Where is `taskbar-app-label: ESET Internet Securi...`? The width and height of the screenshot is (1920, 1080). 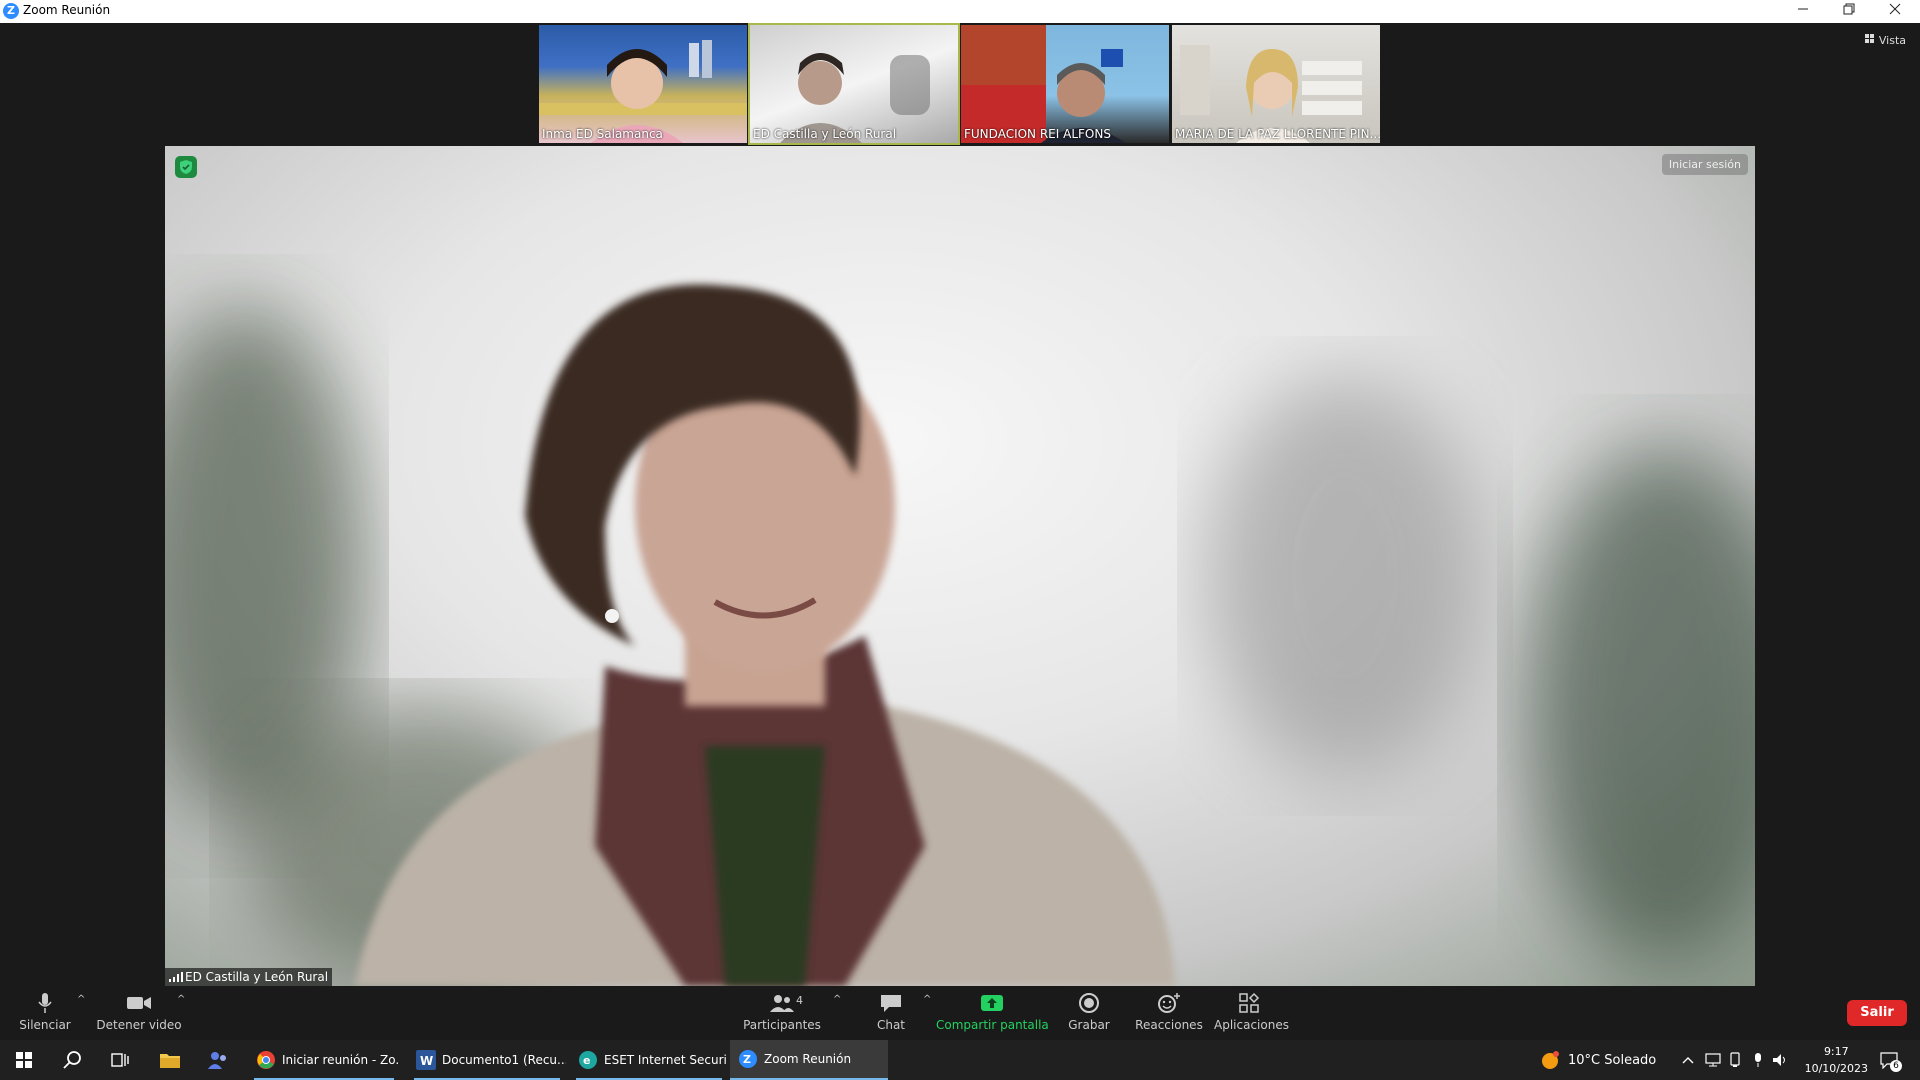 taskbar-app-label: ESET Internet Securi... is located at coordinates (666, 1060).